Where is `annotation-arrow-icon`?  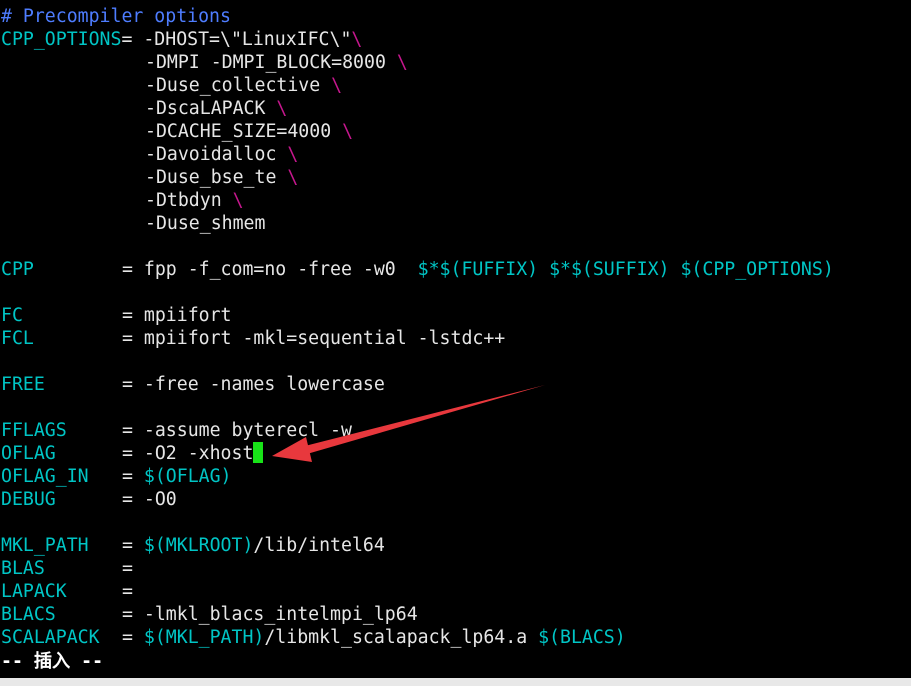
annotation-arrow-icon is located at coordinates (408, 423).